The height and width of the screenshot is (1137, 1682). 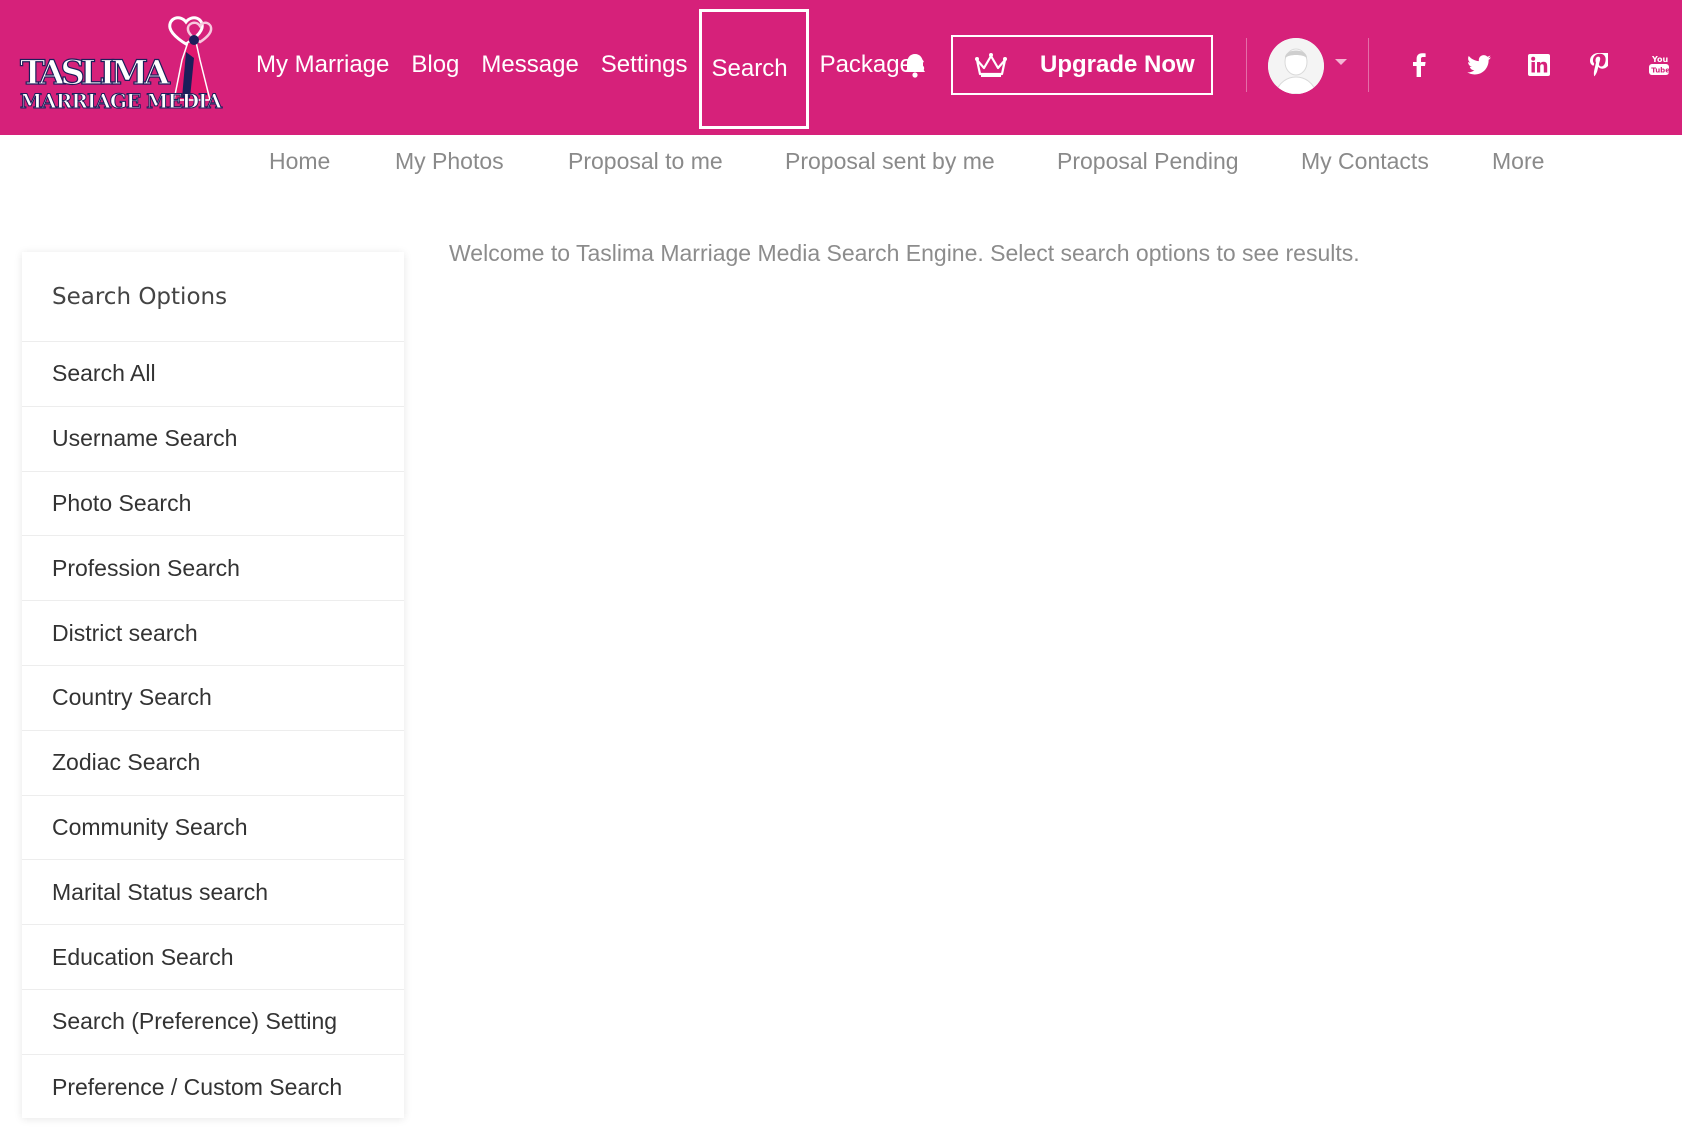 What do you see at coordinates (890, 161) in the screenshot?
I see `subnav-proposal-sent-by-me: Proposal sent by me` at bounding box center [890, 161].